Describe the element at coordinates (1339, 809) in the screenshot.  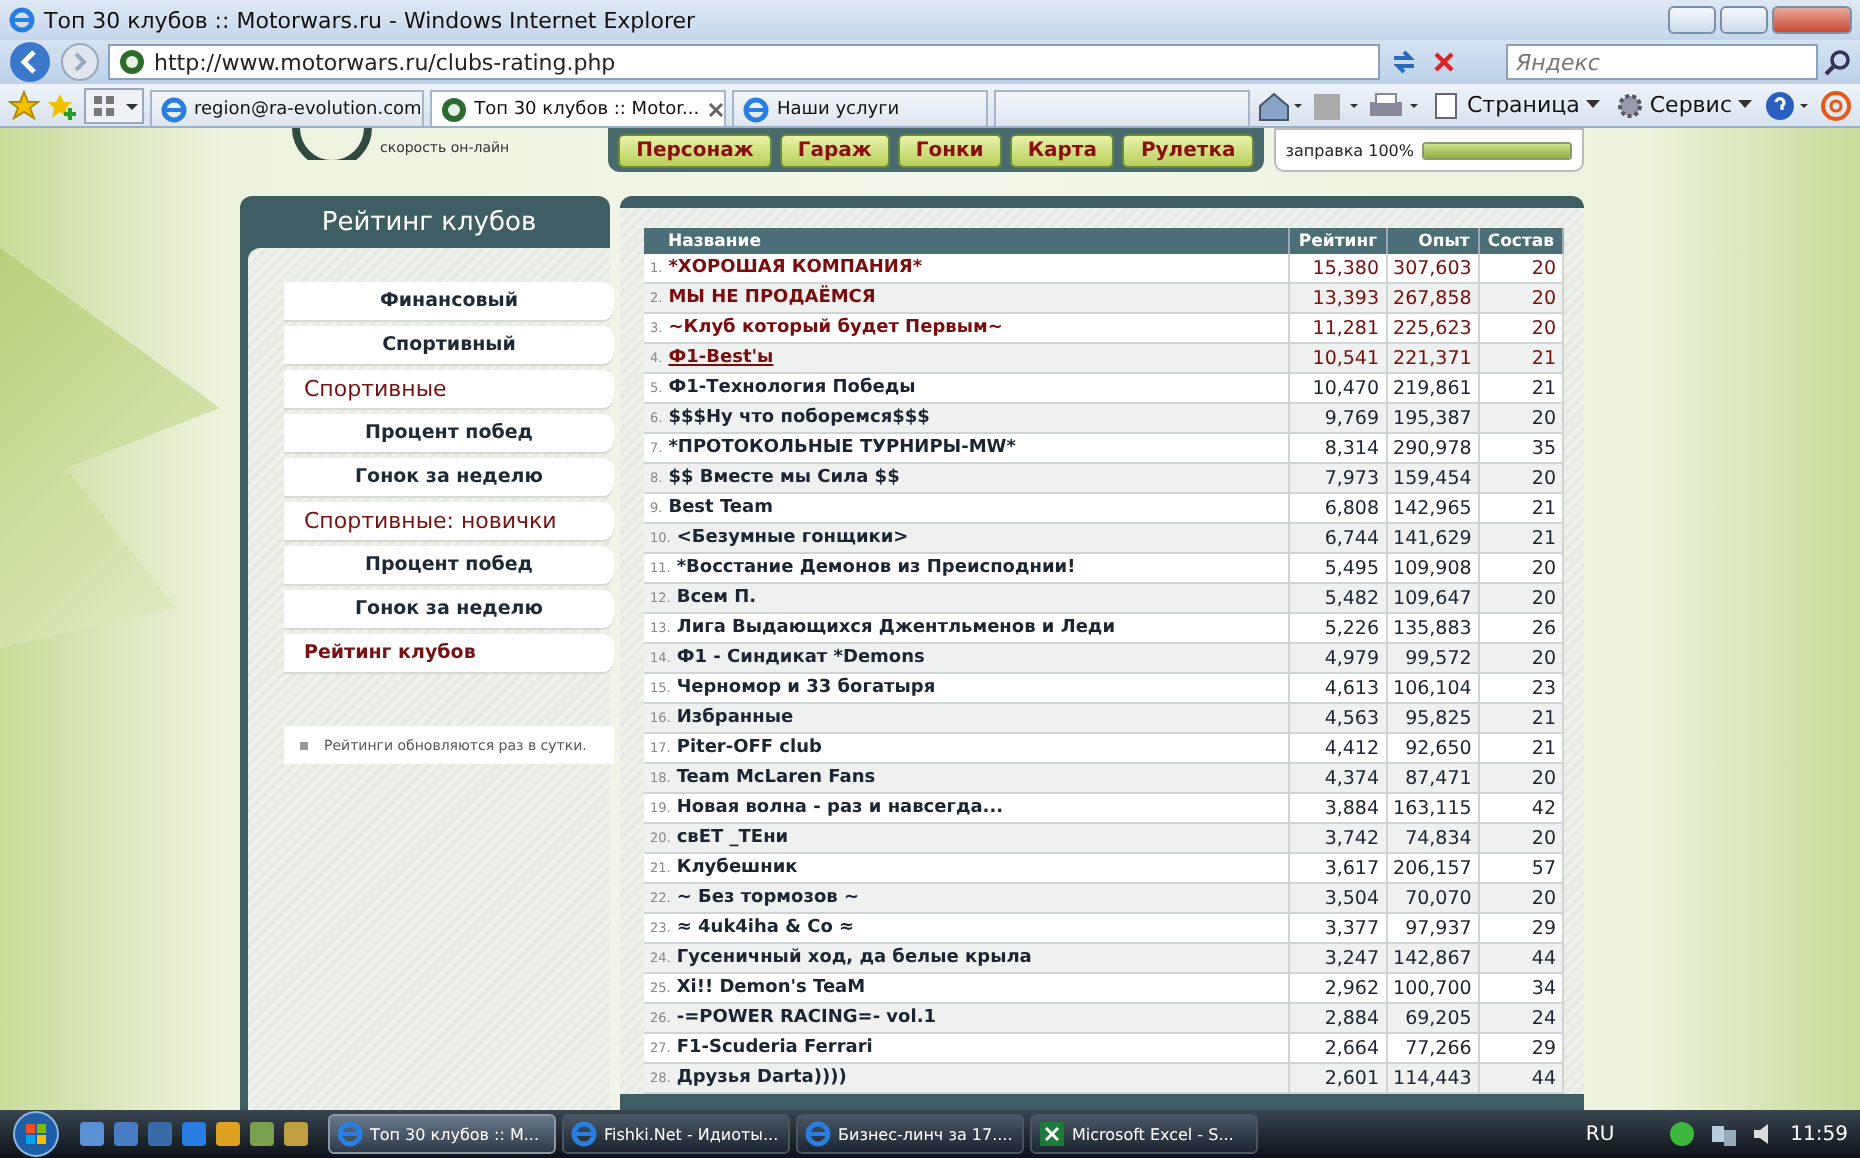
I see `table-cell: 3,884` at that location.